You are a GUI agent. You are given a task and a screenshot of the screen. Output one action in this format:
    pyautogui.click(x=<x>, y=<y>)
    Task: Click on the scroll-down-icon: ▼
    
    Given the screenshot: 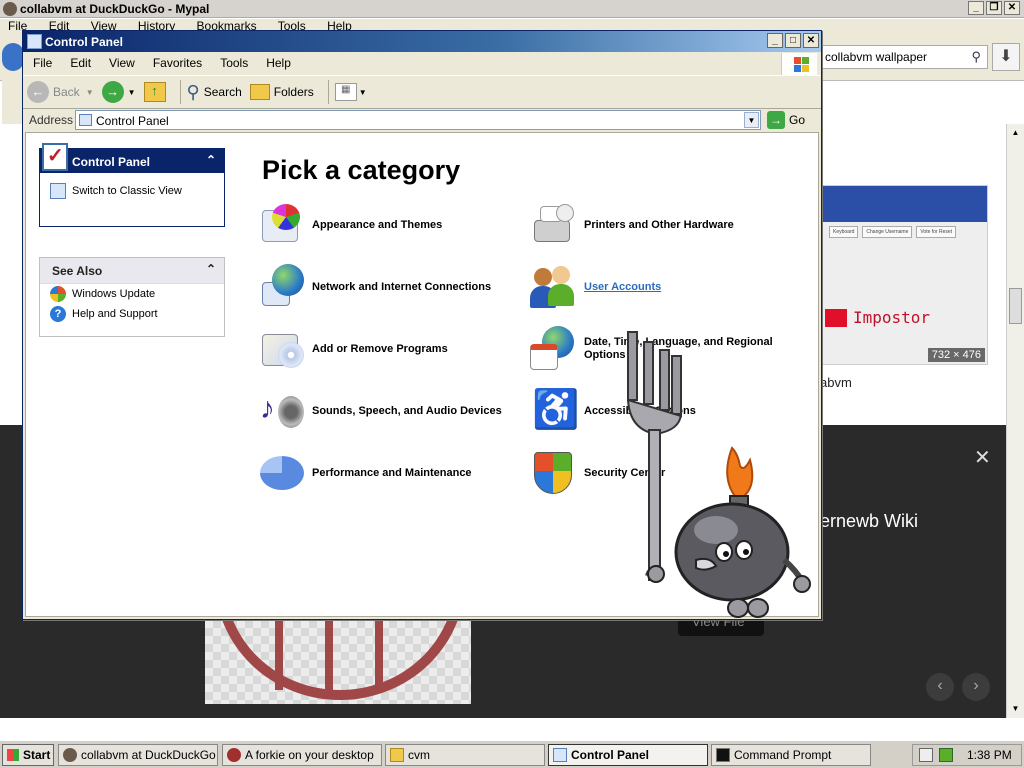 What is the action you would take?
    pyautogui.click(x=1015, y=708)
    